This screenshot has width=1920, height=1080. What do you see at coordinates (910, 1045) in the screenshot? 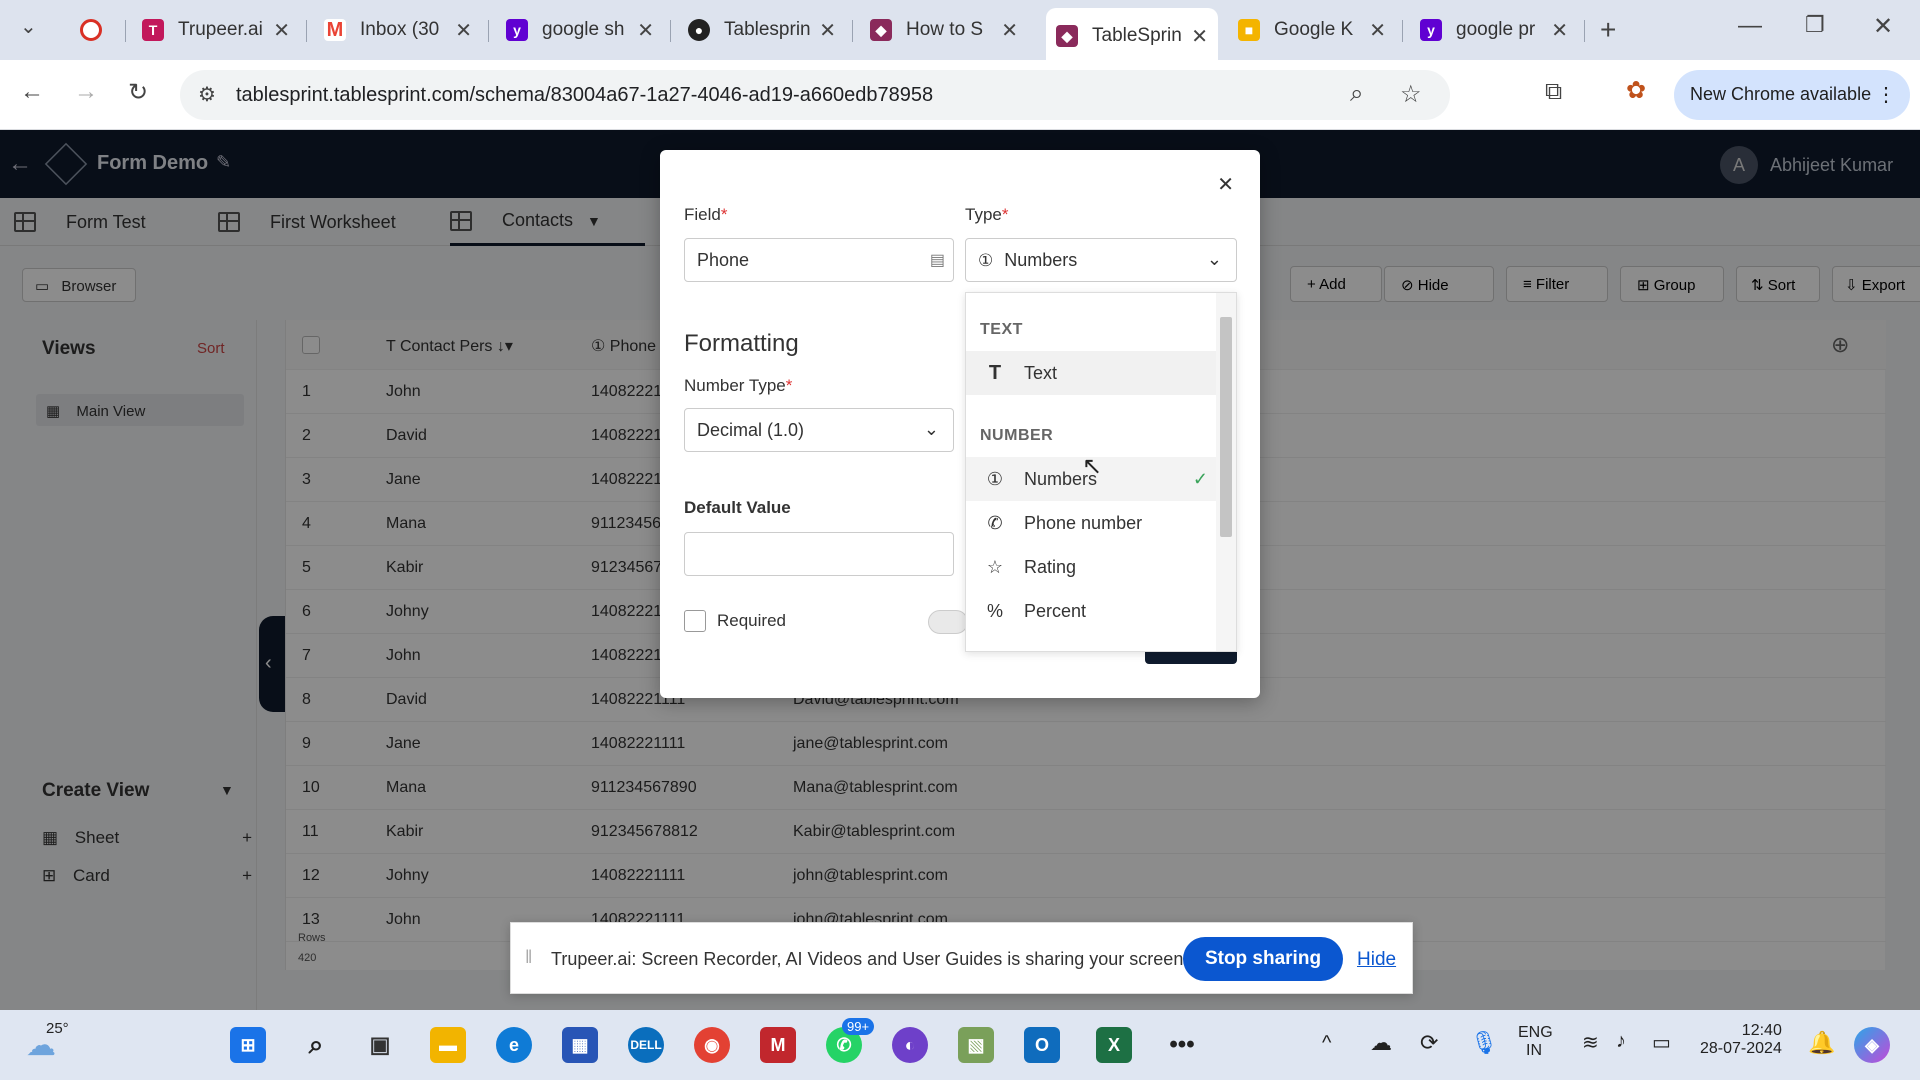
I see `github-desktop-icon: ◐` at bounding box center [910, 1045].